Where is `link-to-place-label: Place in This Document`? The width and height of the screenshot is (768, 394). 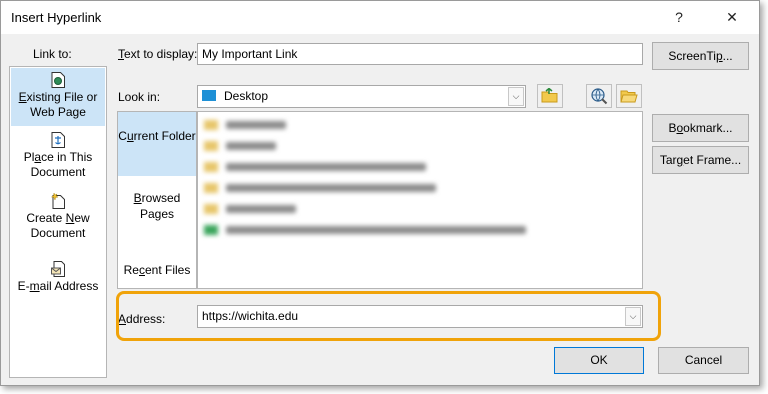 link-to-place-label: Place in This Document is located at coordinates (58, 164).